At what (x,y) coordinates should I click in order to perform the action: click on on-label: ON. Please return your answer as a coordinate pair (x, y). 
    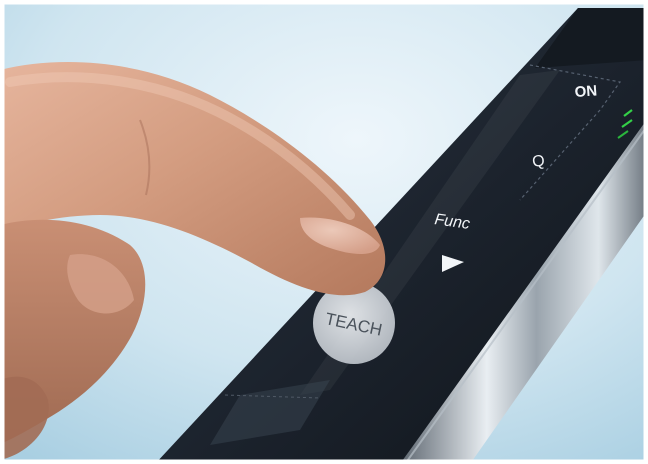
    Looking at the image, I should click on (586, 91).